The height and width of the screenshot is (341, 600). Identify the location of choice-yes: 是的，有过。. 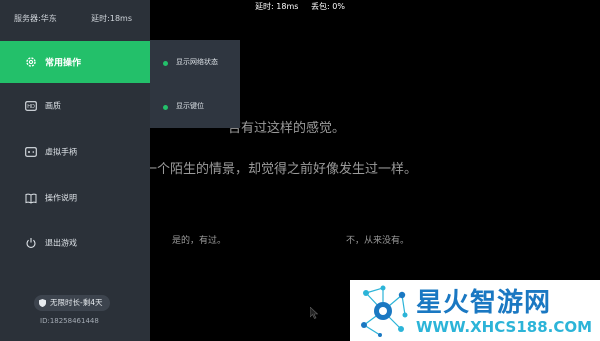
(199, 239).